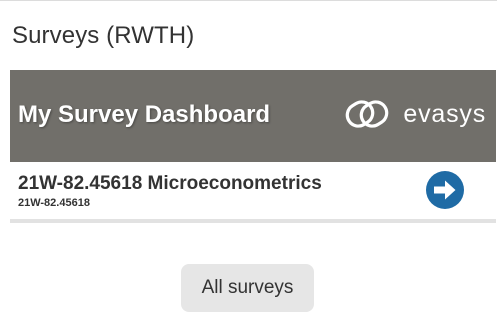 The image size is (497, 332). Describe the element at coordinates (367, 114) in the screenshot. I see `evasys-logo-icon` at that location.